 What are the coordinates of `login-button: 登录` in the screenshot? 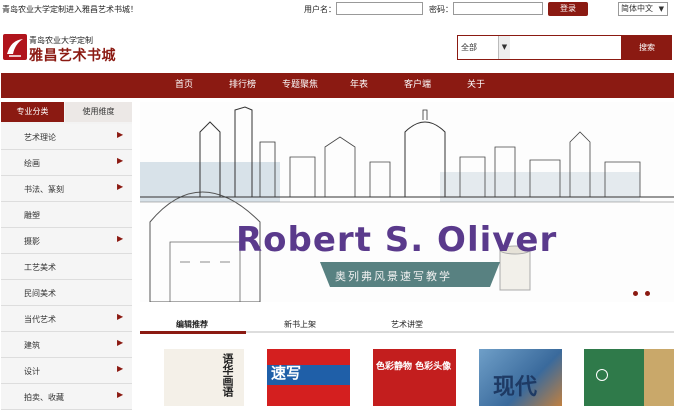 It's located at (568, 9).